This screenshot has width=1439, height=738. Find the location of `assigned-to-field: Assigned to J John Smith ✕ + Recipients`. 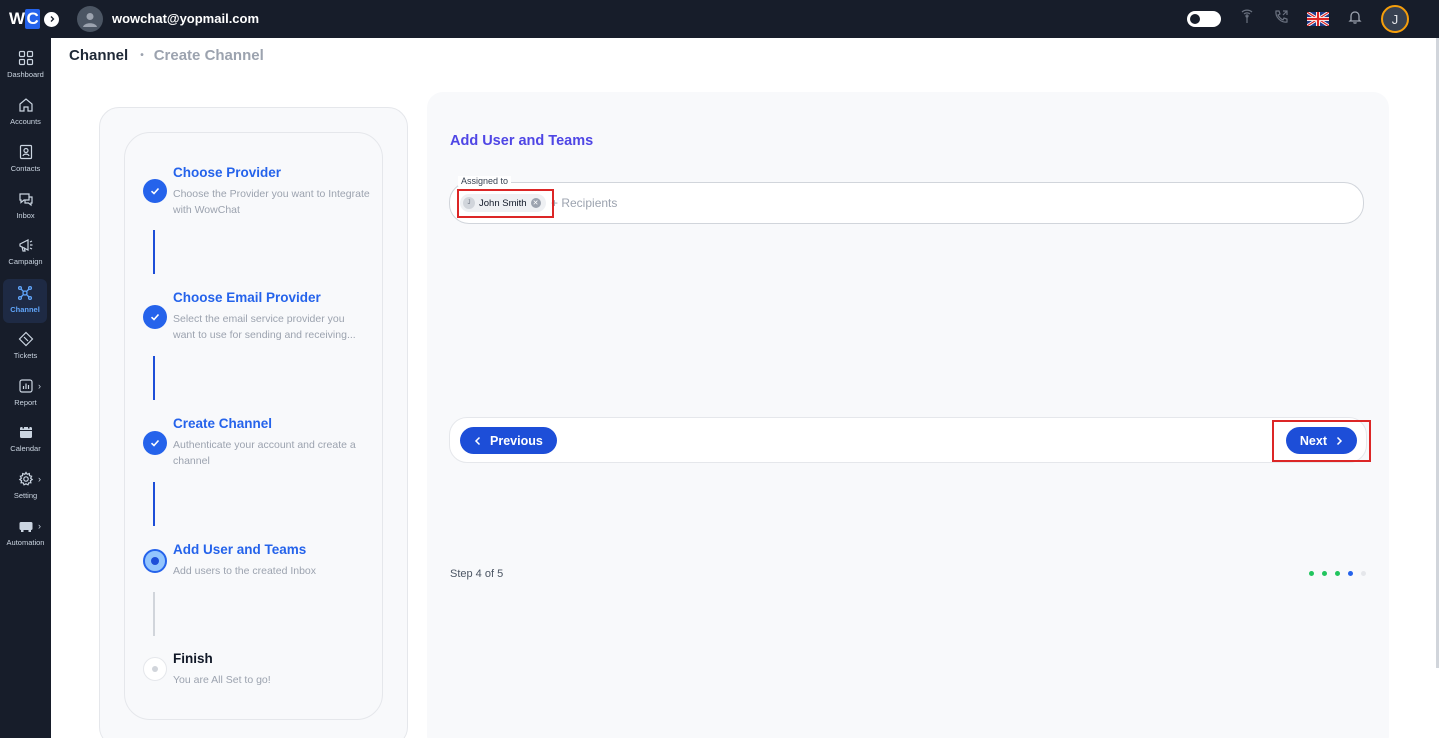

assigned-to-field: Assigned to J John Smith ✕ + Recipients is located at coordinates (906, 200).